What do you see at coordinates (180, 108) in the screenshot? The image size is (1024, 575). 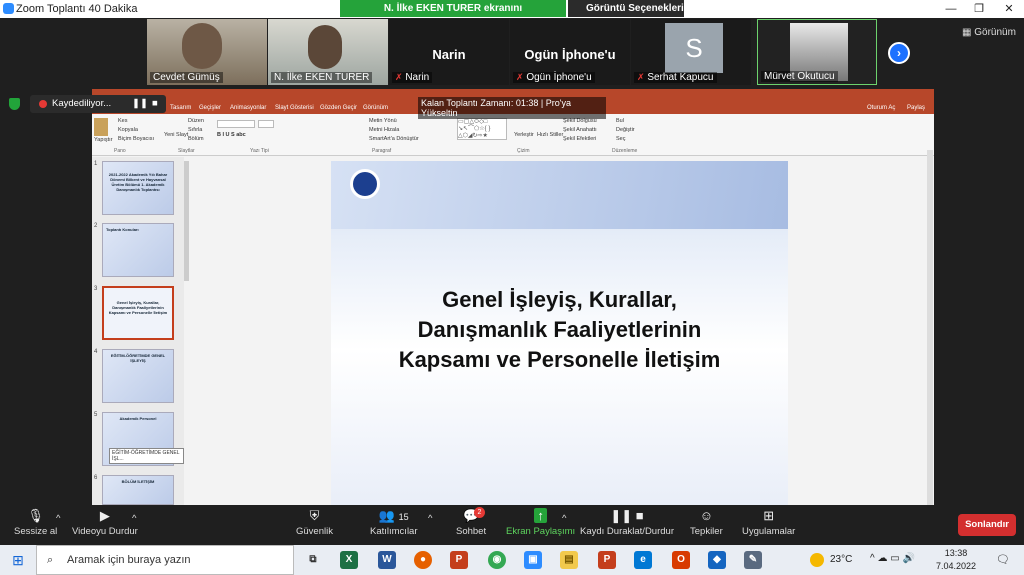 I see `tab-tasarim: Tasarım` at bounding box center [180, 108].